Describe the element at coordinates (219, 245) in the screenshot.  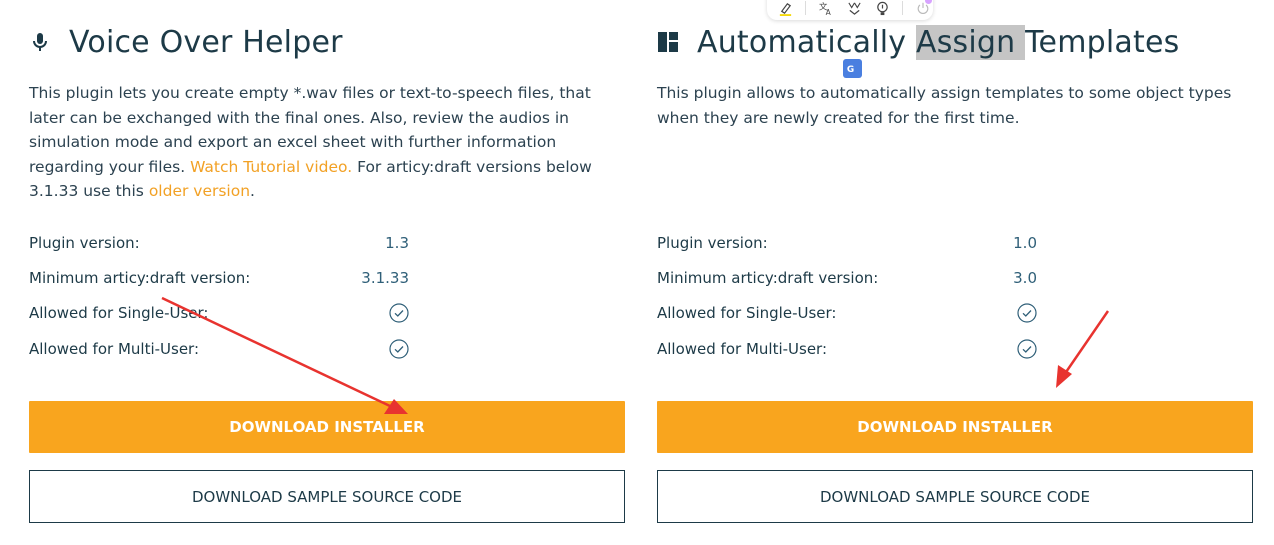
I see `spec-plugin-version: Plugin version: 1.3` at that location.